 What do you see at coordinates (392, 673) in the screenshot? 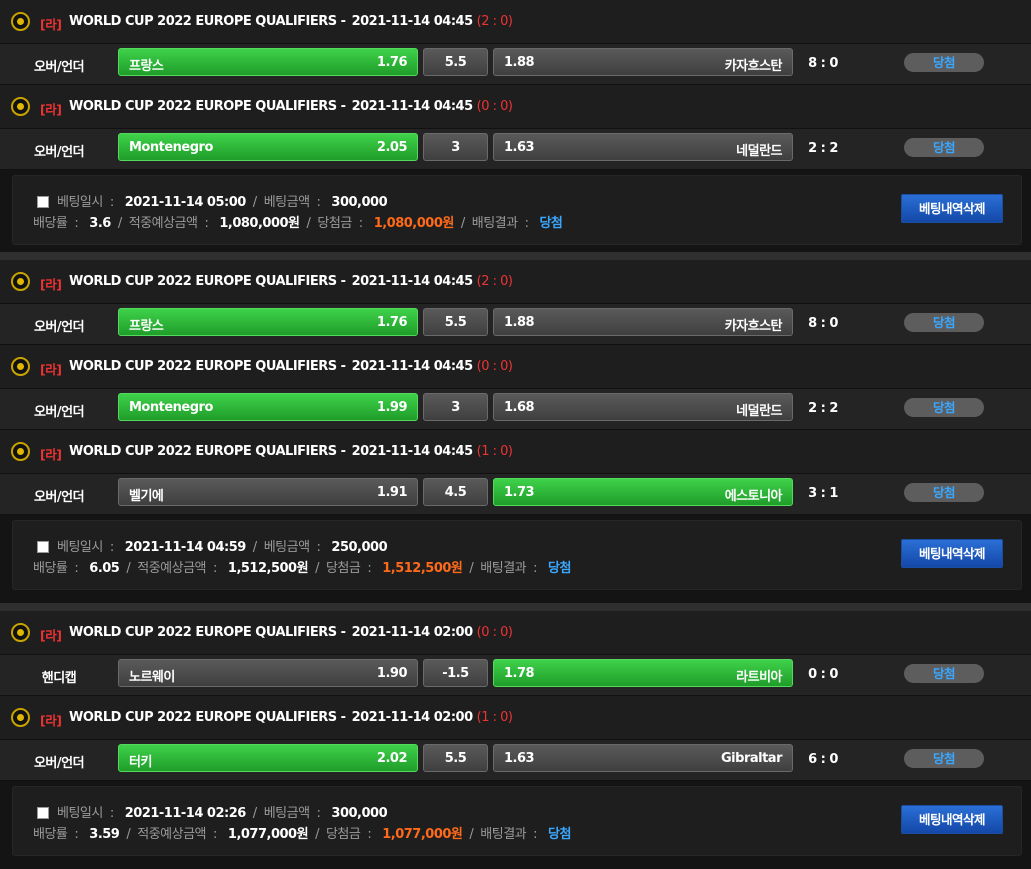
I see `home-odds-value: 1.90` at bounding box center [392, 673].